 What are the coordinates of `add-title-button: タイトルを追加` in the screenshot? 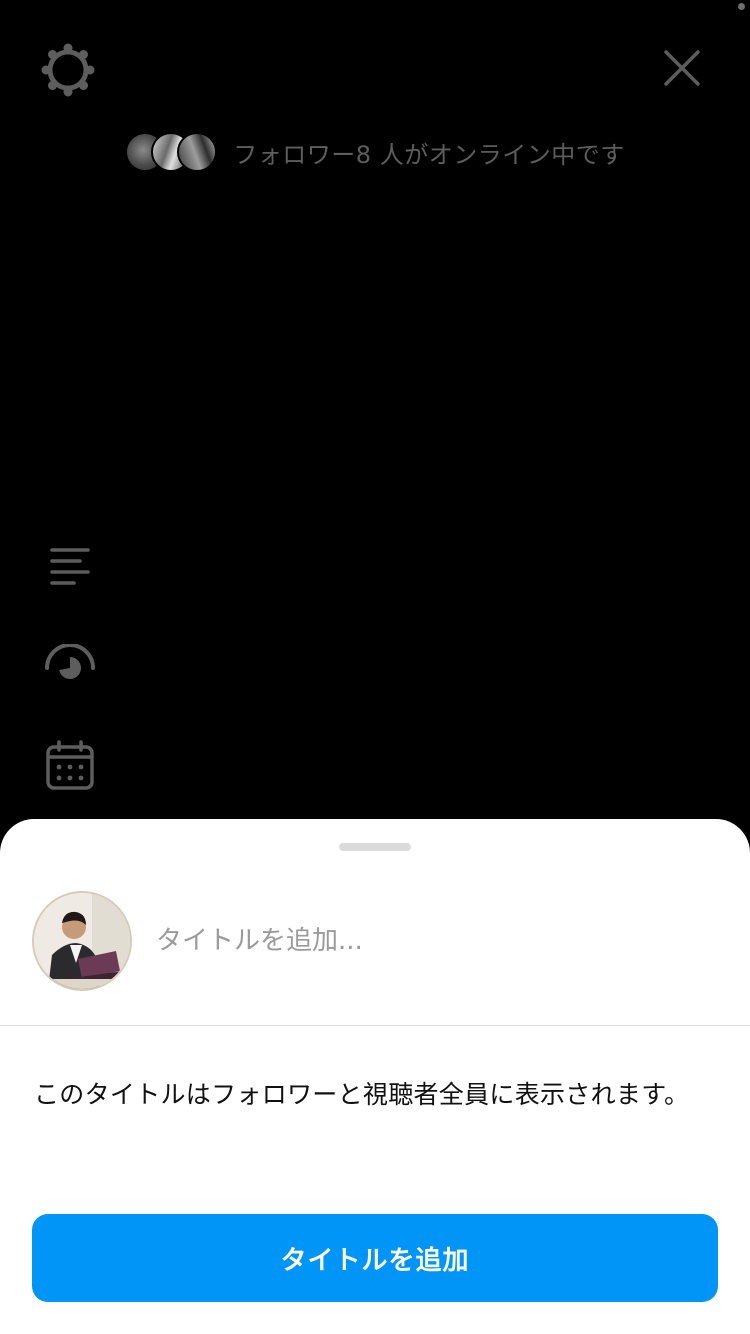 It's located at (375, 1258).